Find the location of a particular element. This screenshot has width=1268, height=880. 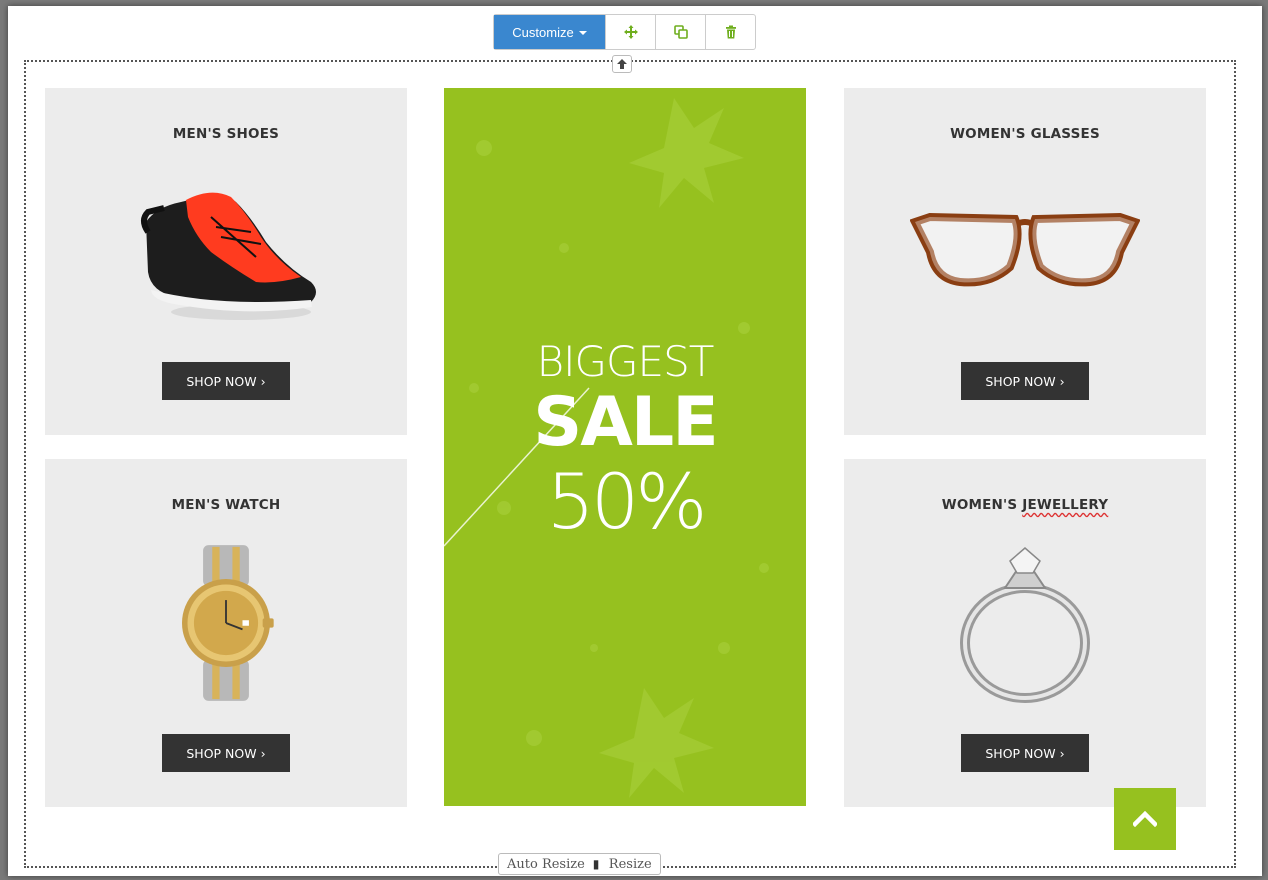

customize-label: Customize is located at coordinates (543, 32).